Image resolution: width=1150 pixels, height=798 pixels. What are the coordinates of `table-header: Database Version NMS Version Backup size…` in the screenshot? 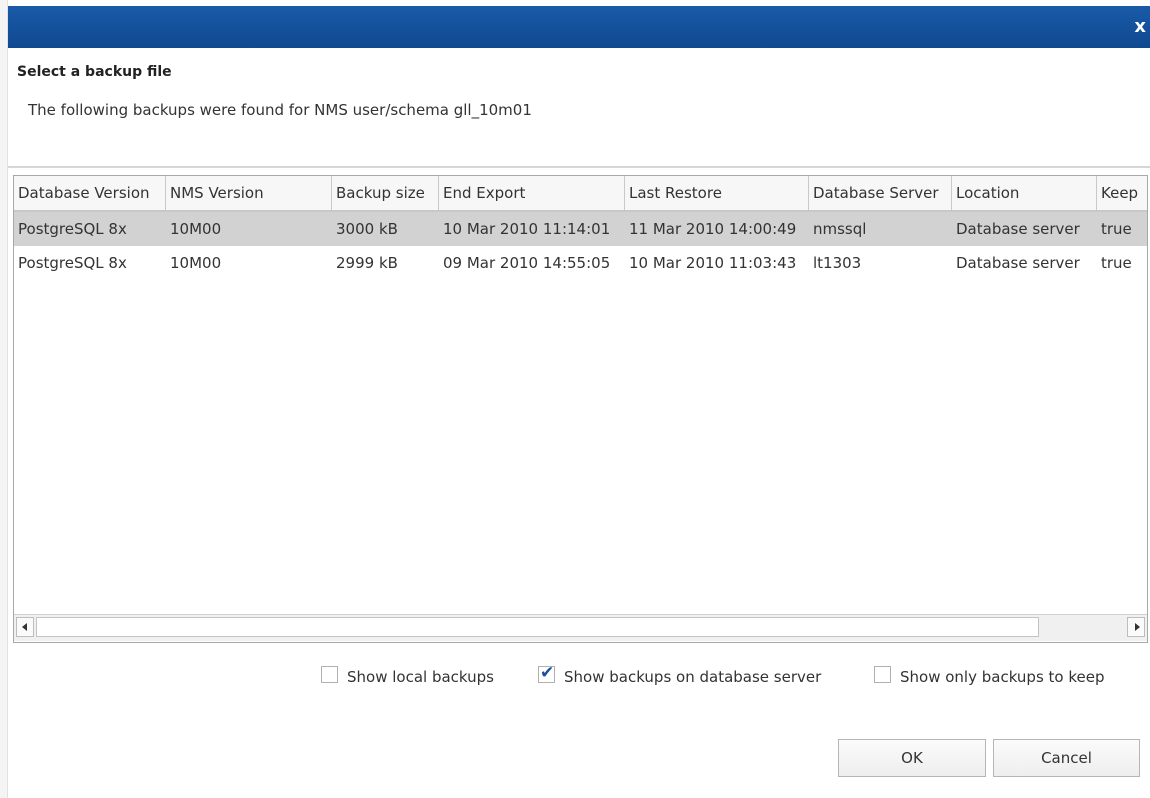 It's located at (580, 194).